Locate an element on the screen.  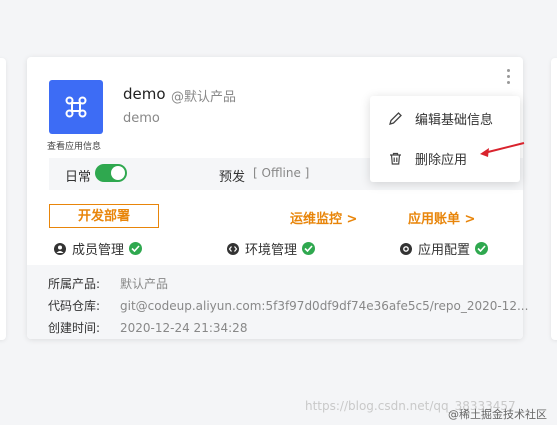
member-management: 成员管理 is located at coordinates (98, 248).